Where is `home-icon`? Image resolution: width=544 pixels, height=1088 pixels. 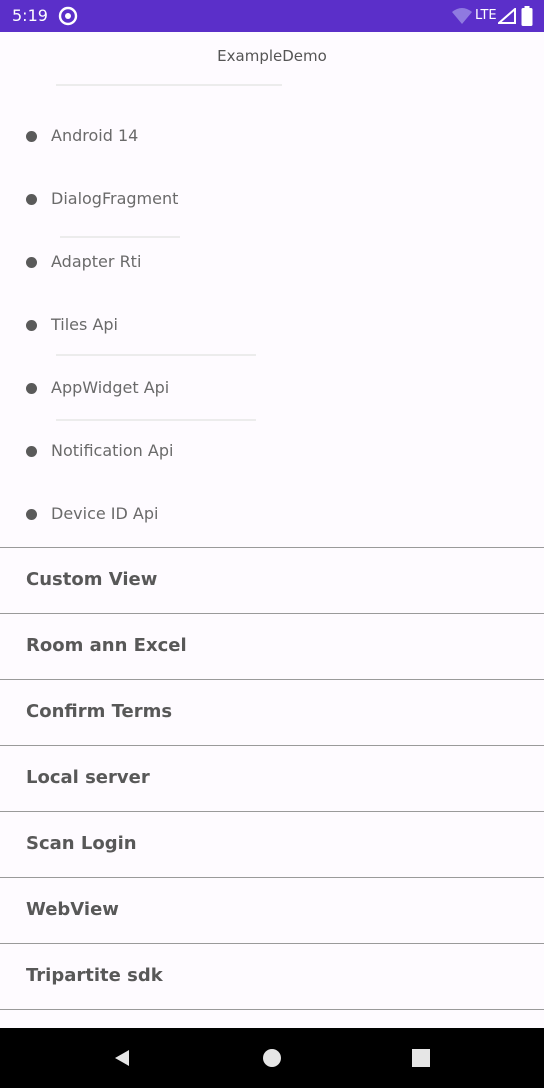
home-icon is located at coordinates (272, 1058).